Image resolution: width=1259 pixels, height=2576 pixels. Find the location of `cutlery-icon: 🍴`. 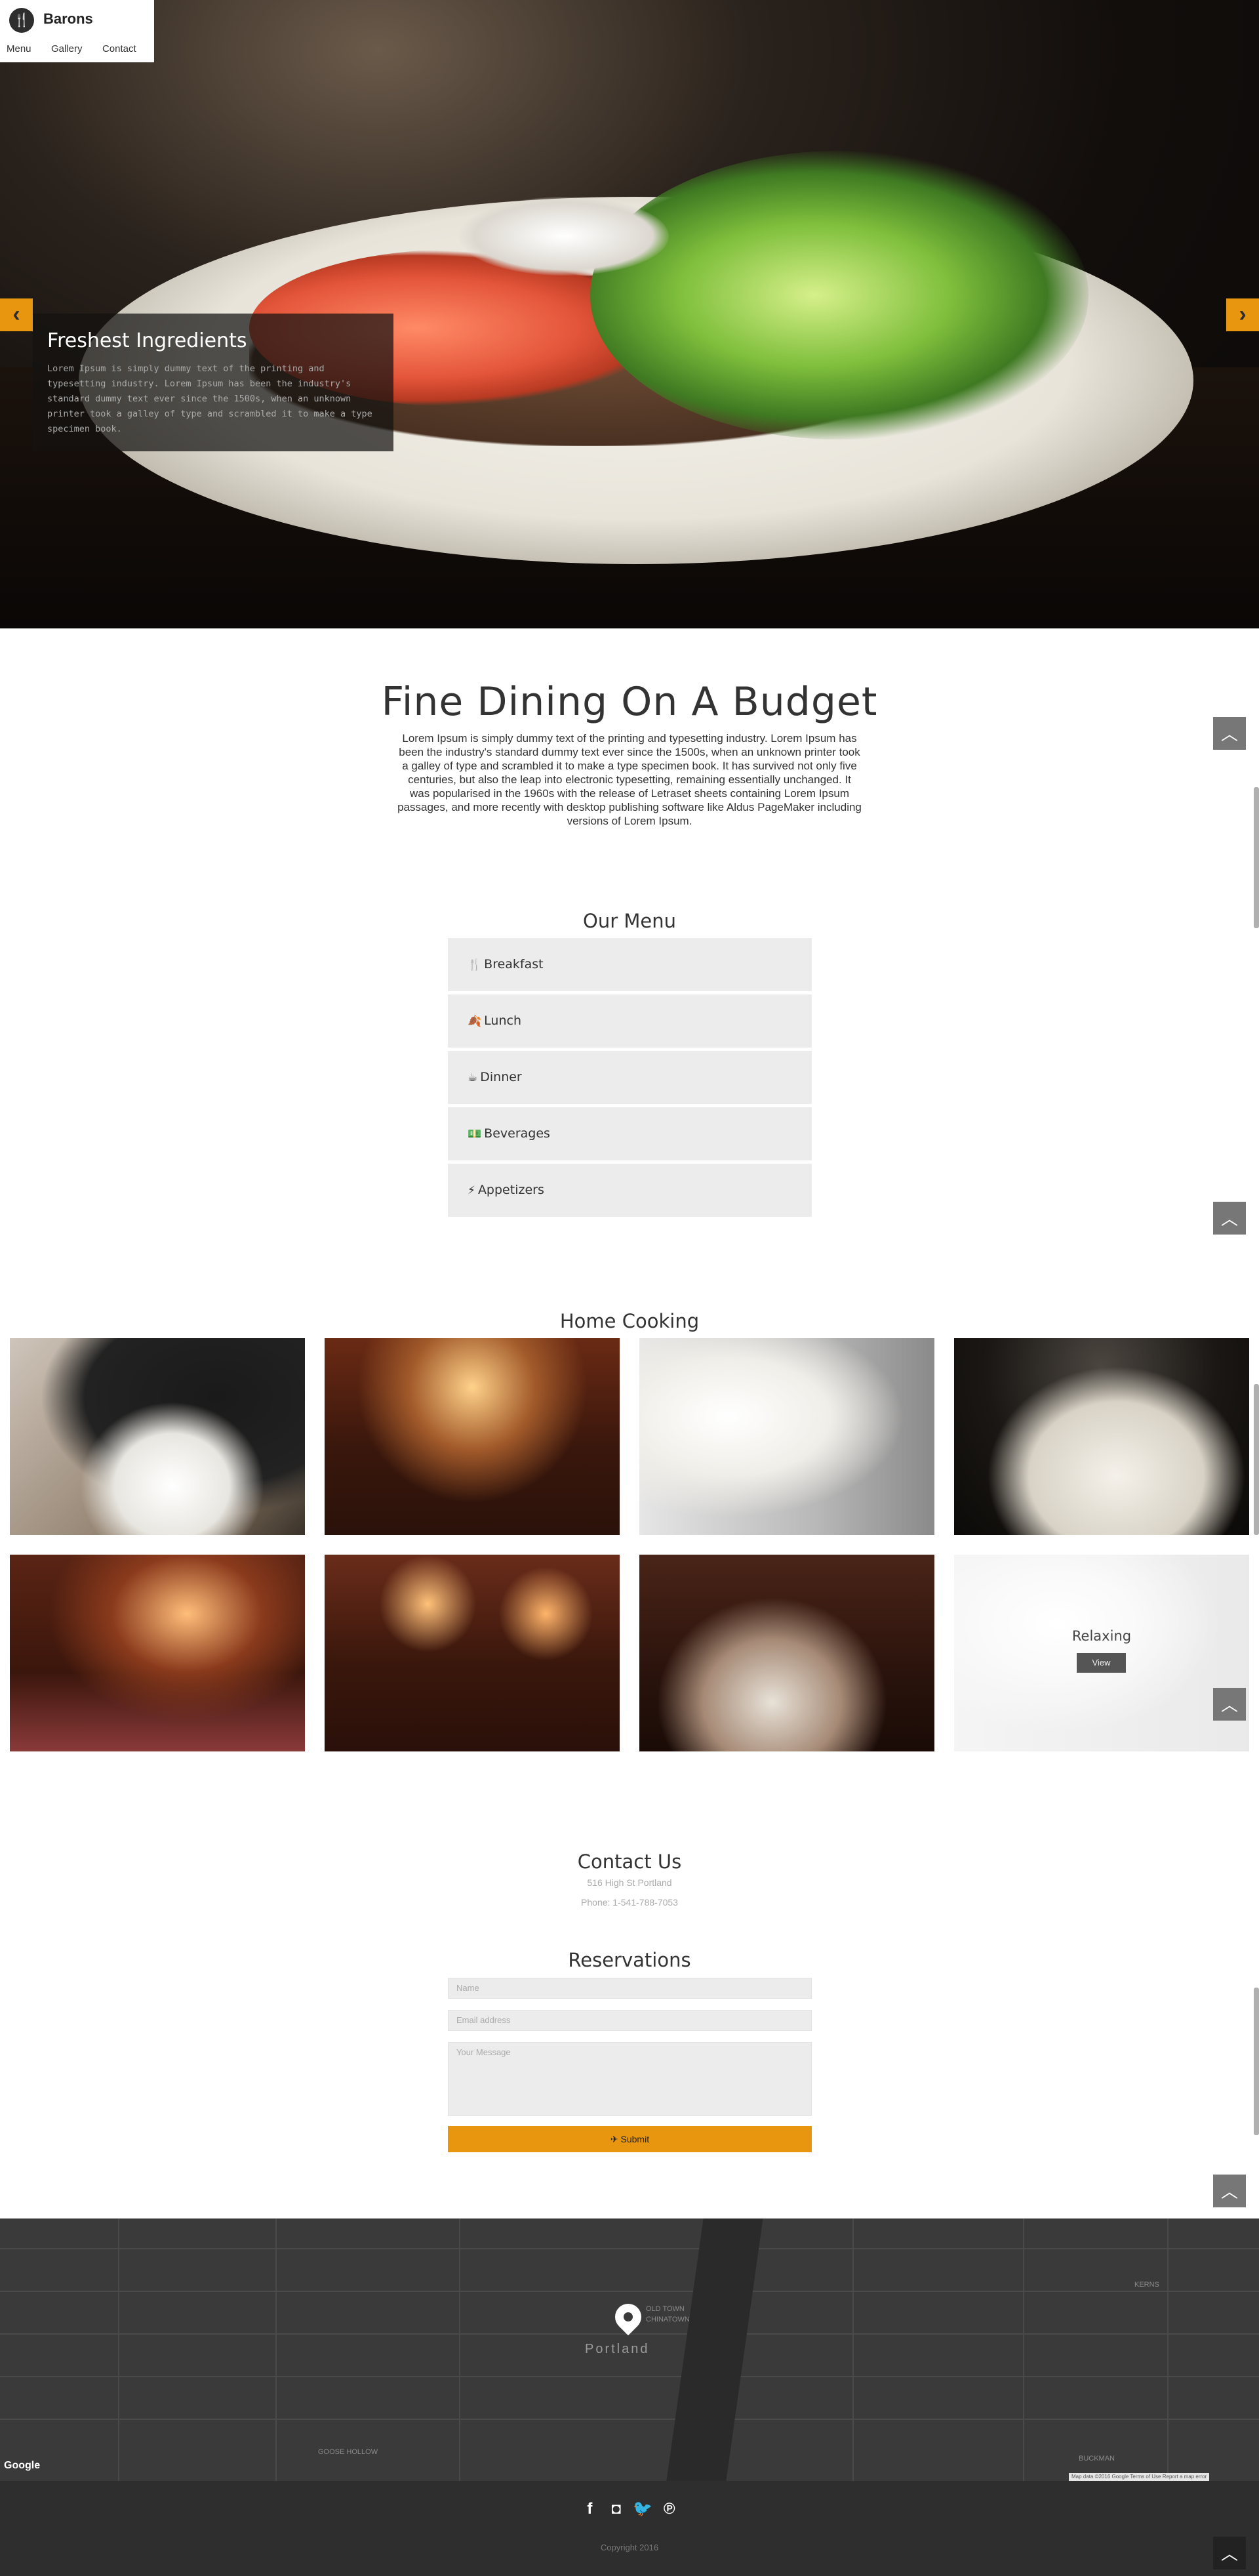

cutlery-icon: 🍴 is located at coordinates (475, 964).